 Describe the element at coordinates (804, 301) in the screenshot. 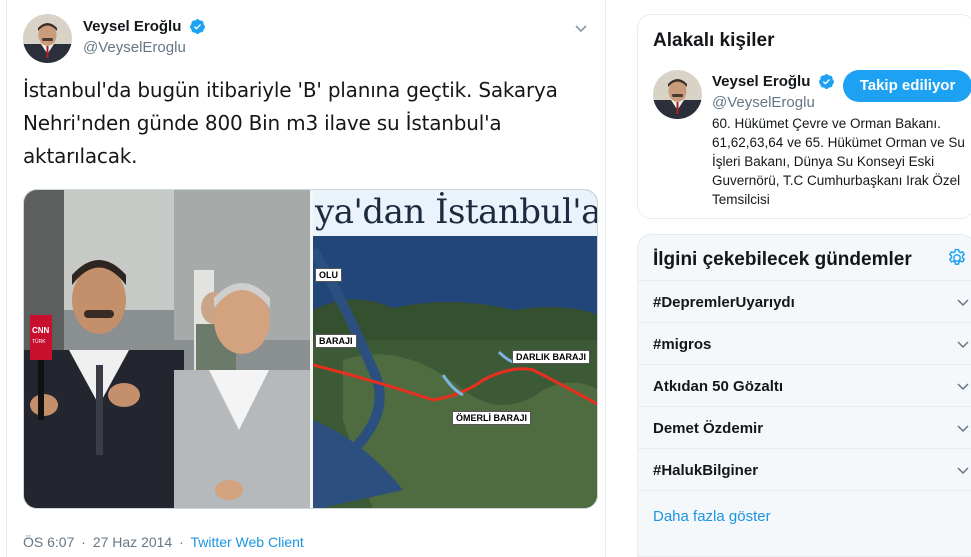

I see `trend-item: #DepremlerUyarıydı` at that location.